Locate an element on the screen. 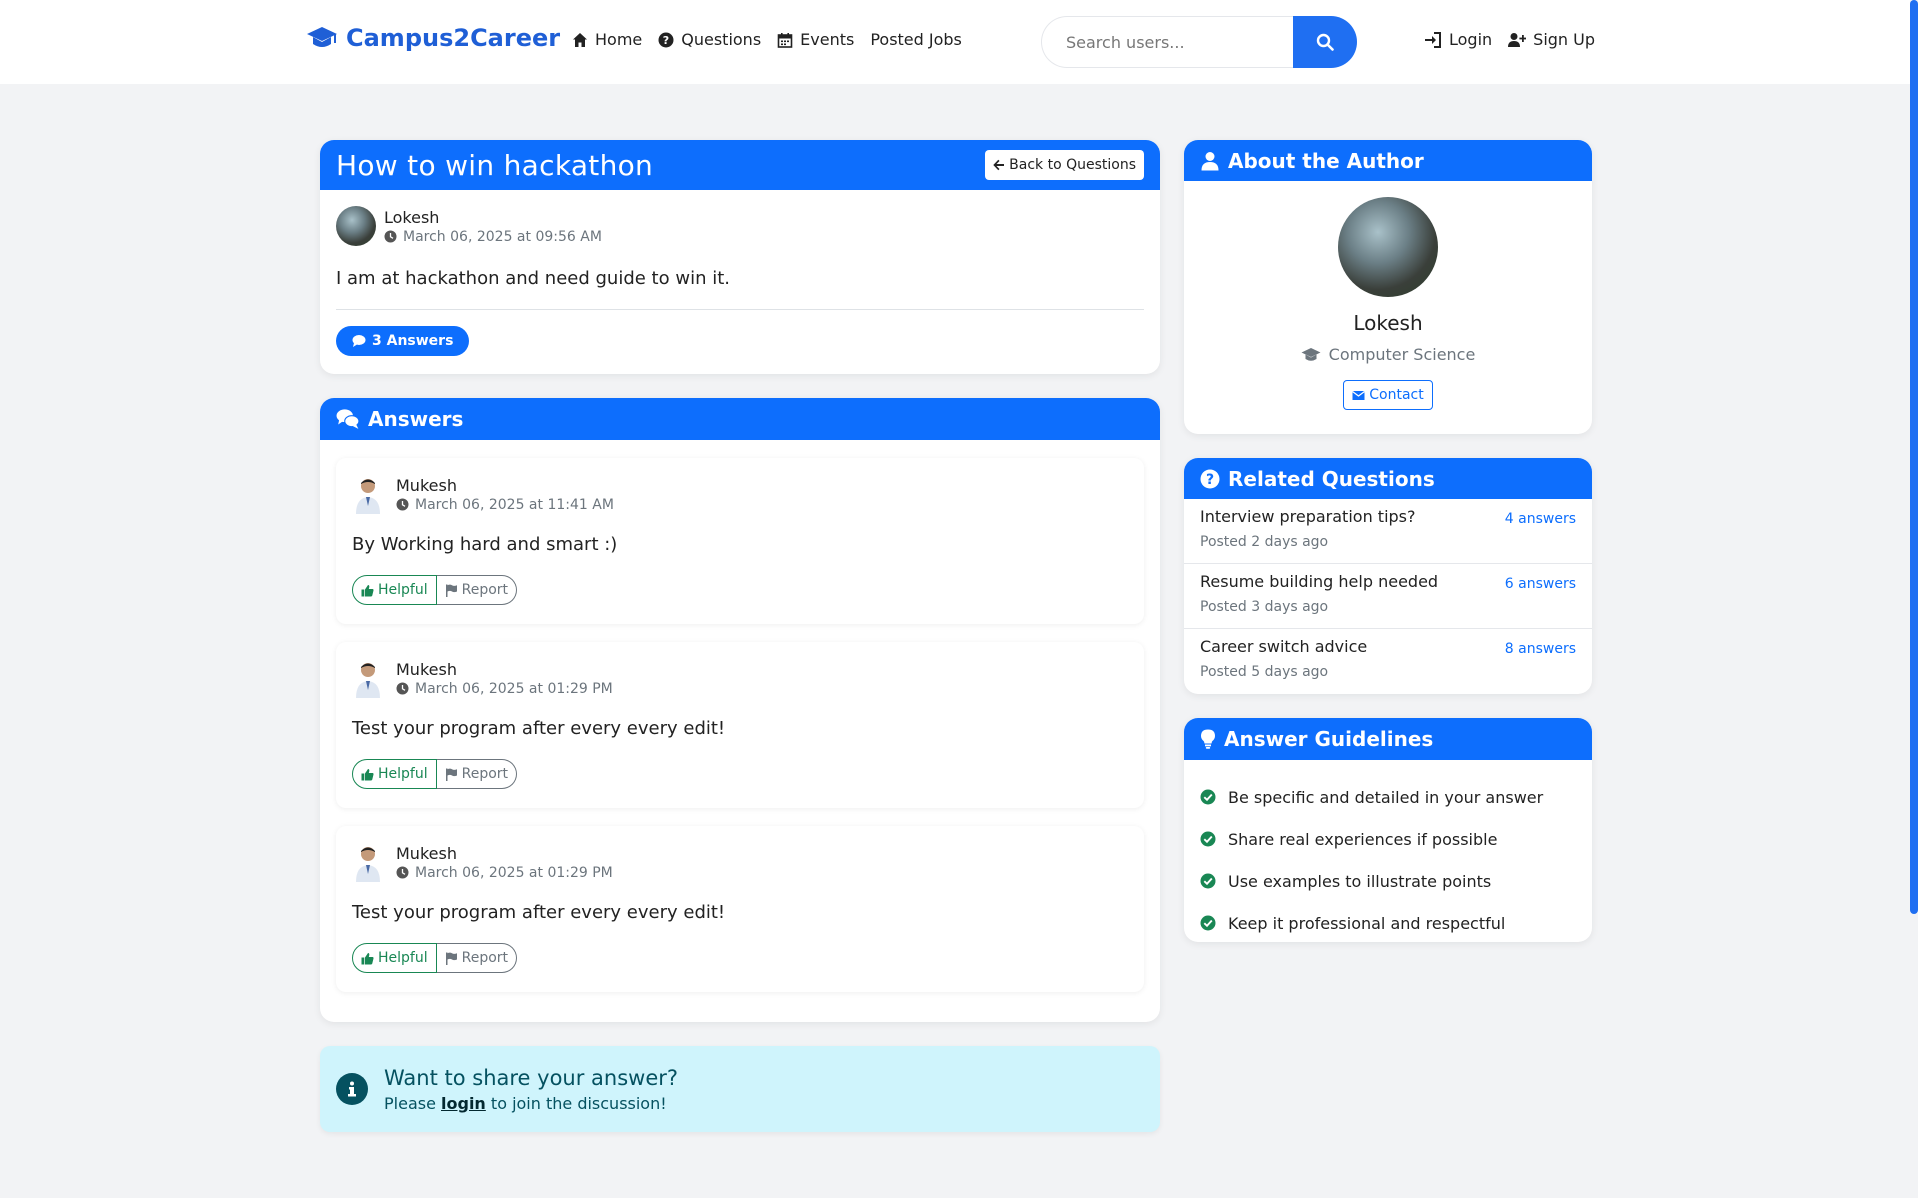 The width and height of the screenshot is (1918, 1198). signup-link: Sign Up is located at coordinates (1551, 39).